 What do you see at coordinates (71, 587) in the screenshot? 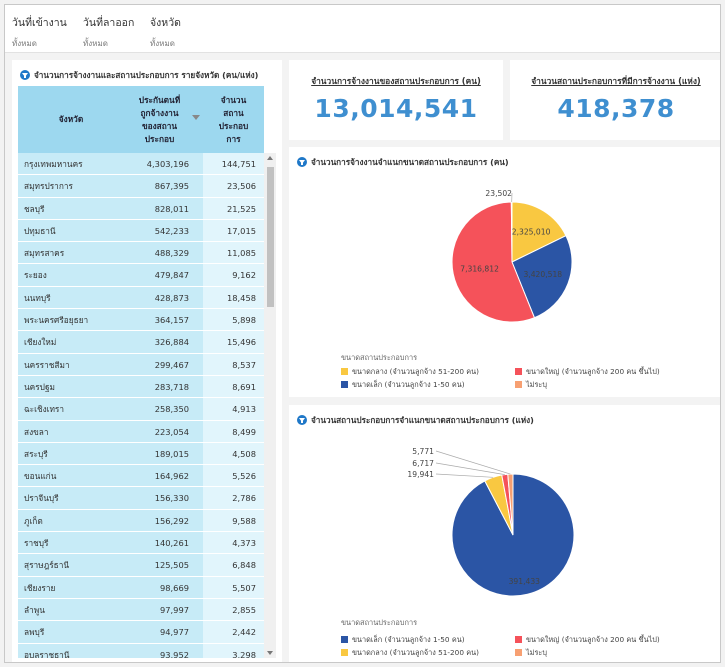
I see `province-cell: เชียงราย` at bounding box center [71, 587].